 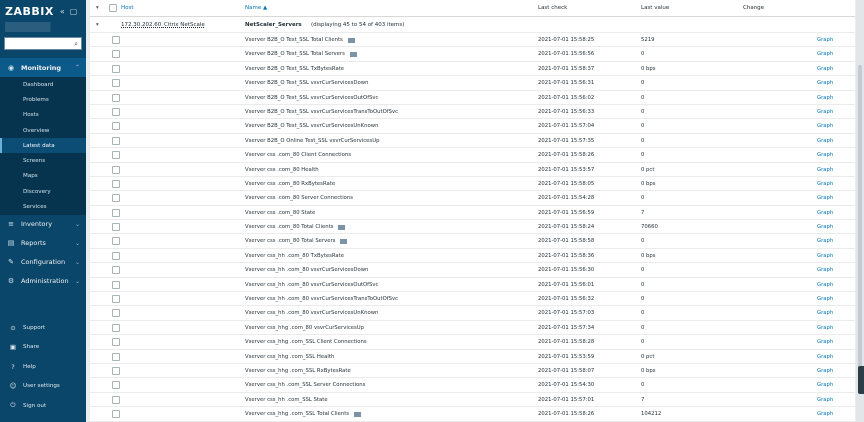 What do you see at coordinates (43, 160) in the screenshot?
I see `submenu-screens: Screens` at bounding box center [43, 160].